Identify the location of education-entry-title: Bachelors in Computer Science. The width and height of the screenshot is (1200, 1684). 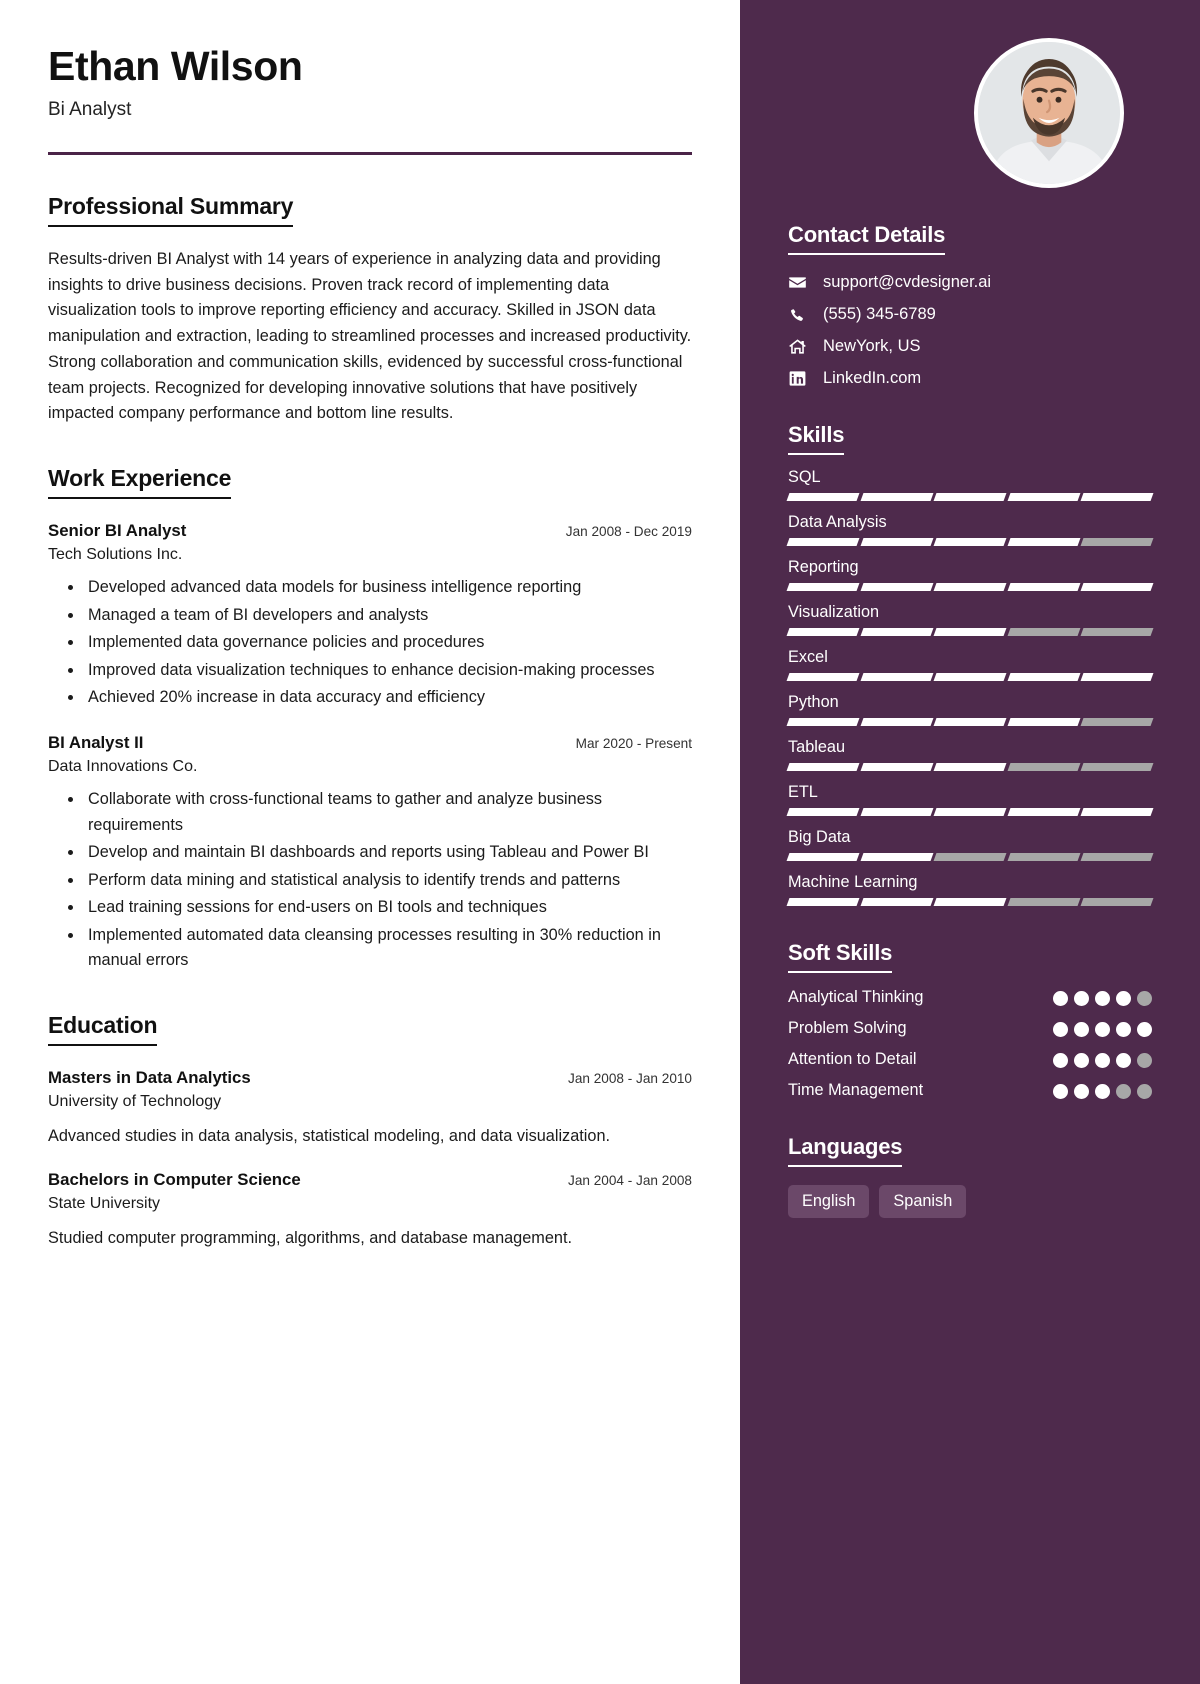
(174, 1180).